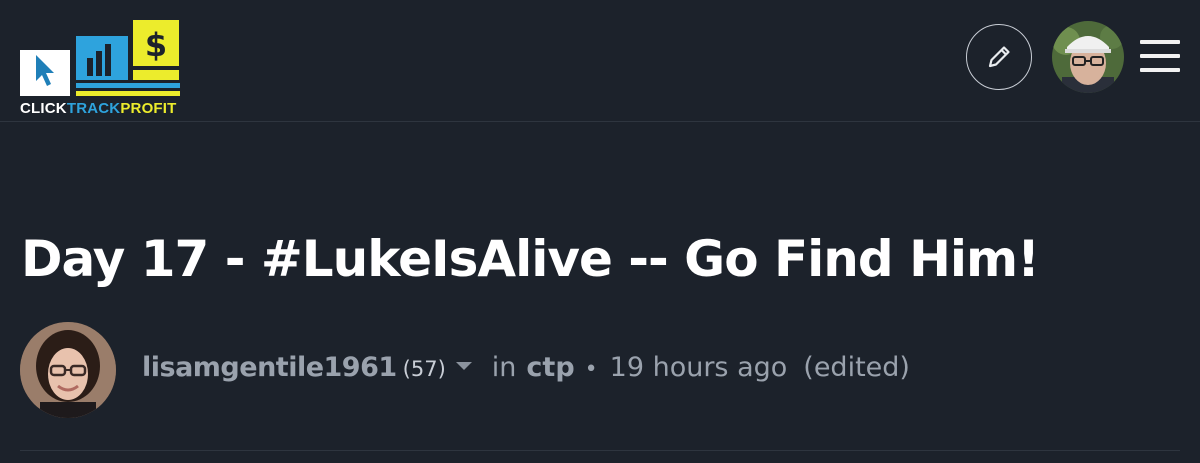 The image size is (1200, 463). I want to click on author-avatar-image, so click(68, 370).